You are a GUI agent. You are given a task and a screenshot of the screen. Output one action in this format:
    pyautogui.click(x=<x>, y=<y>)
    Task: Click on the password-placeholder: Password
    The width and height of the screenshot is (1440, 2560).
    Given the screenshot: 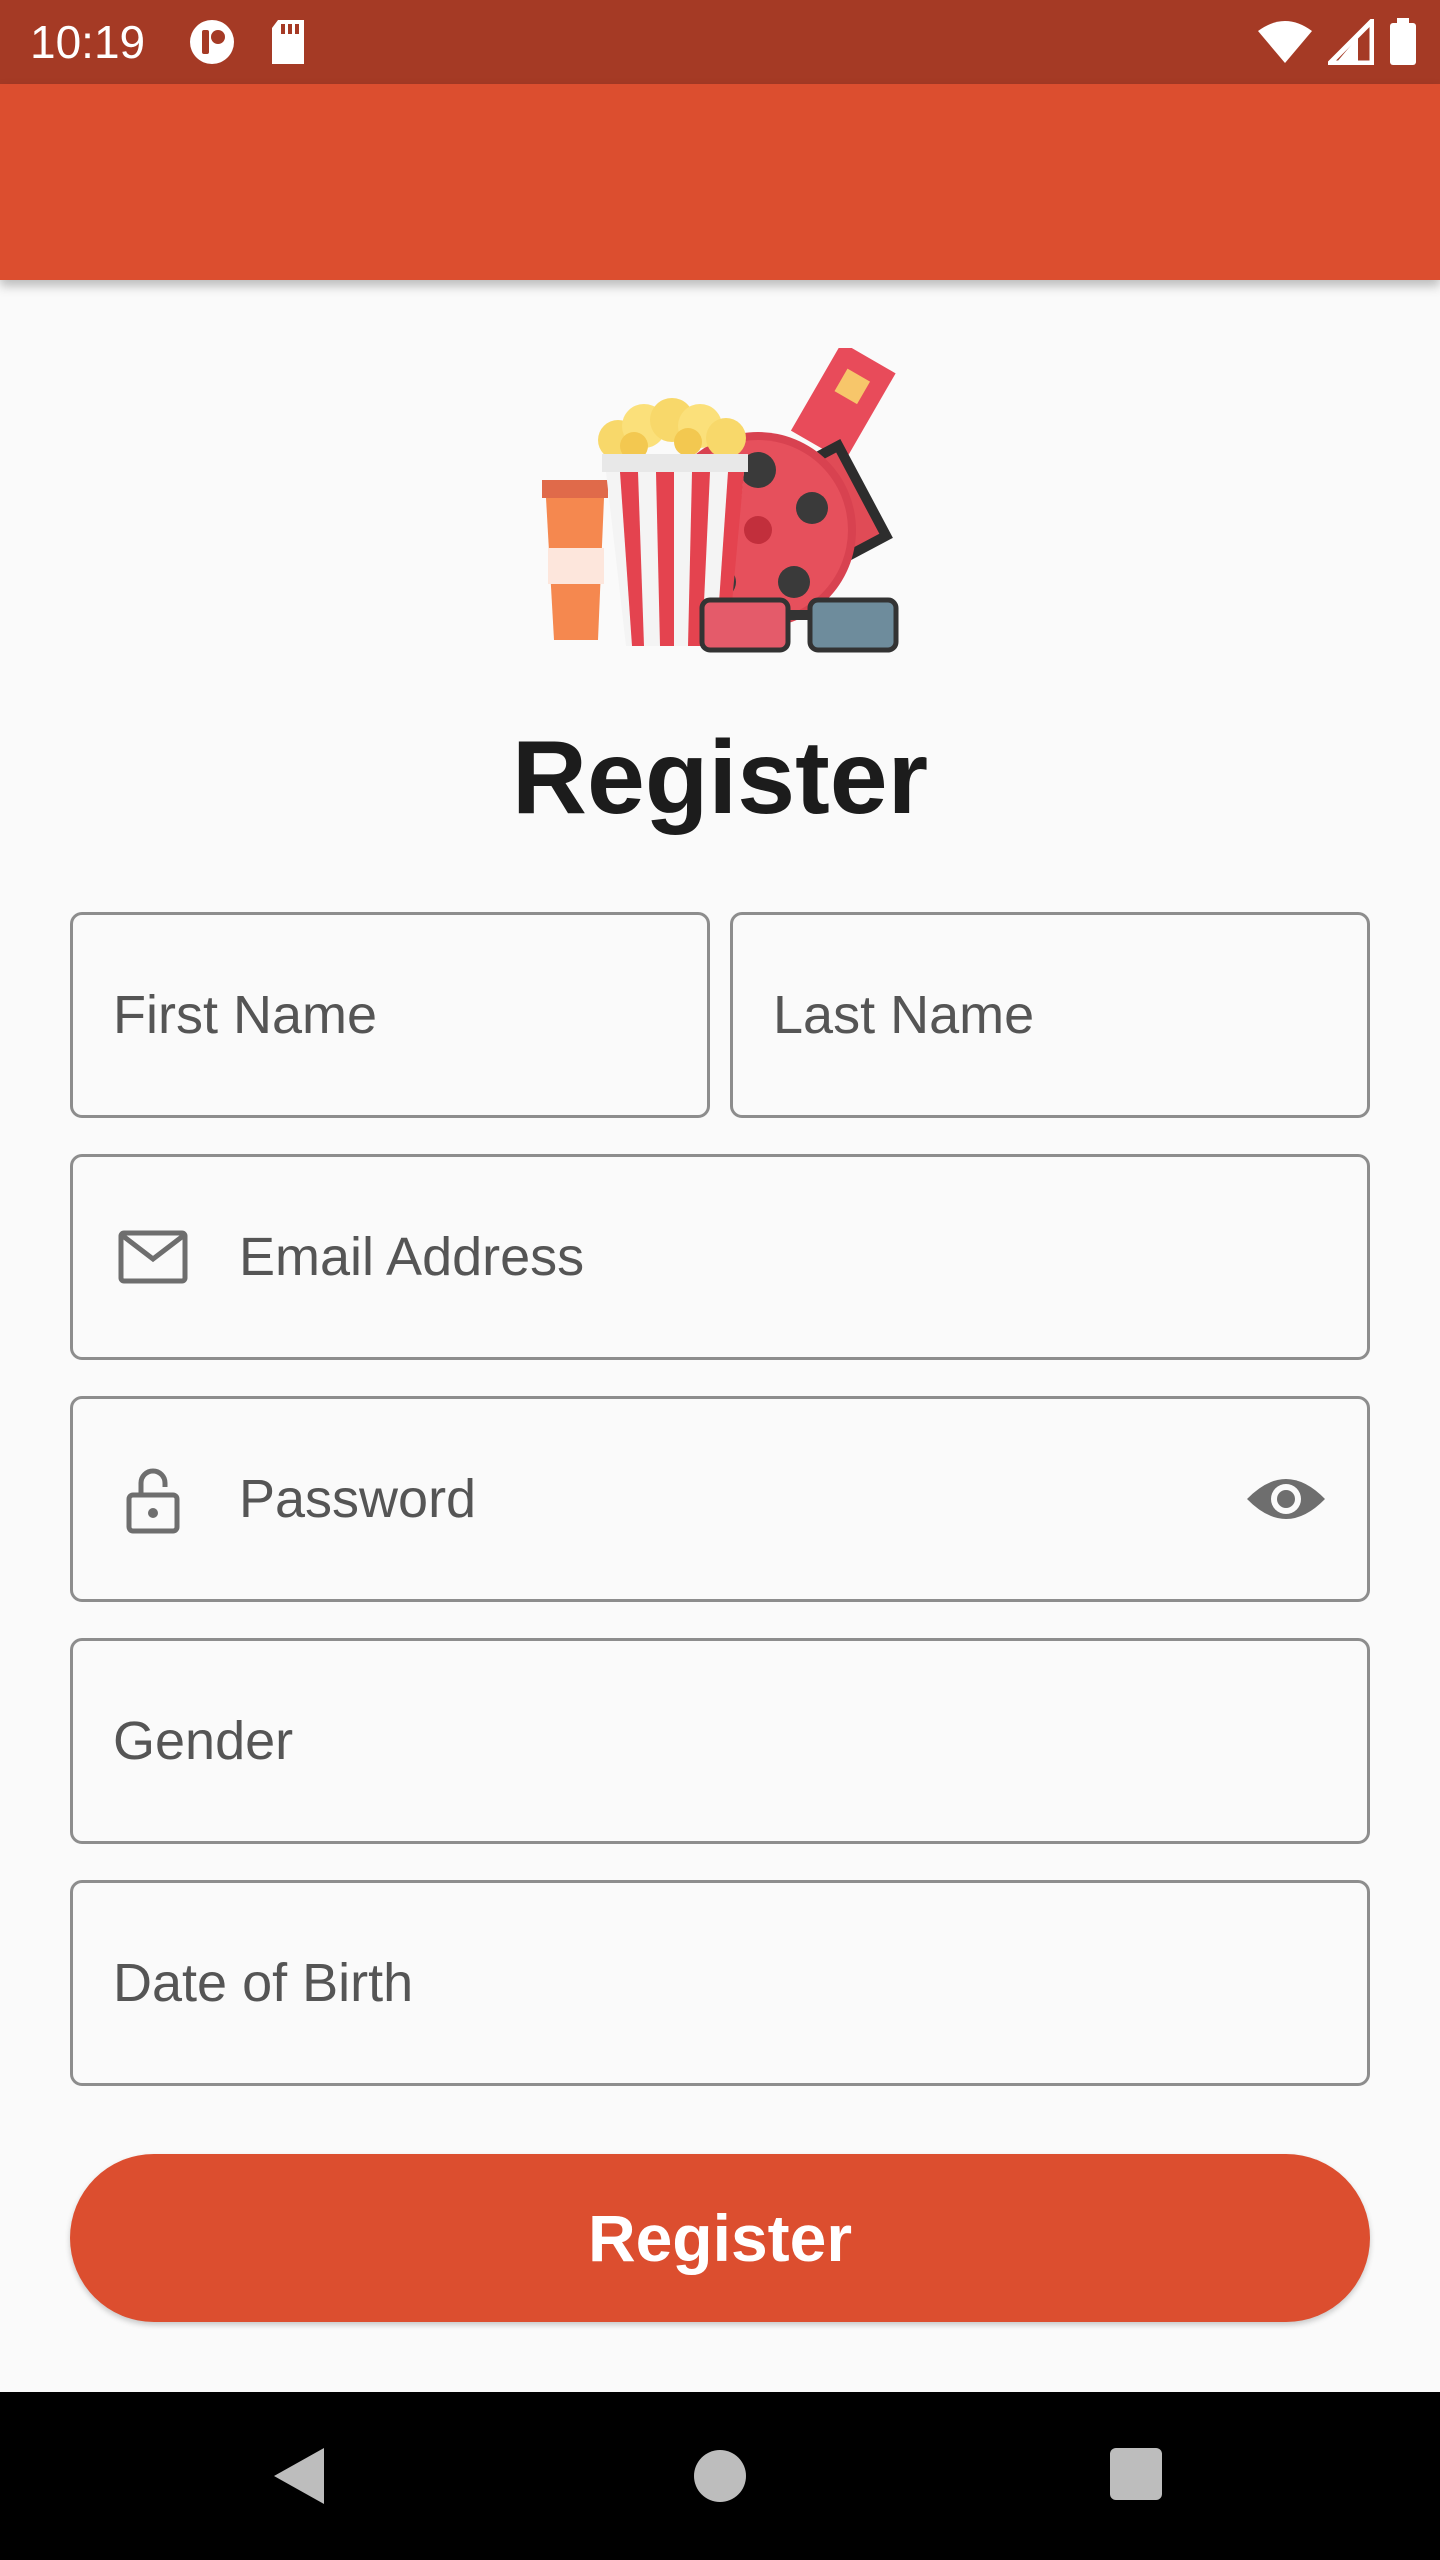 What is the action you would take?
    pyautogui.click(x=358, y=1499)
    